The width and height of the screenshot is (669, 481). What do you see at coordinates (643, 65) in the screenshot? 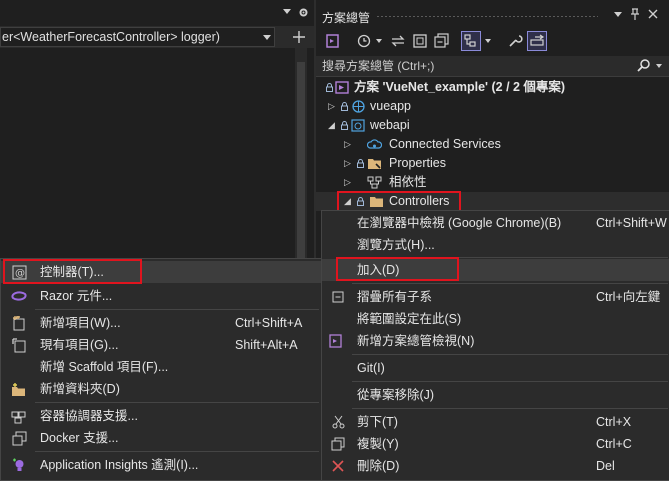
I see `search-icon` at bounding box center [643, 65].